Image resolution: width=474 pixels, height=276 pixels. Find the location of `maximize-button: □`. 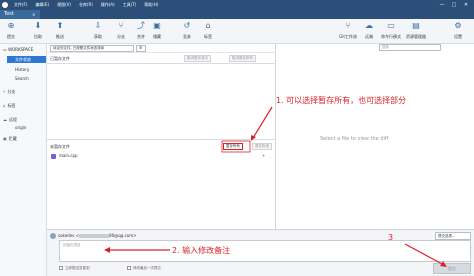

maximize-button: □ is located at coordinates (454, 5).